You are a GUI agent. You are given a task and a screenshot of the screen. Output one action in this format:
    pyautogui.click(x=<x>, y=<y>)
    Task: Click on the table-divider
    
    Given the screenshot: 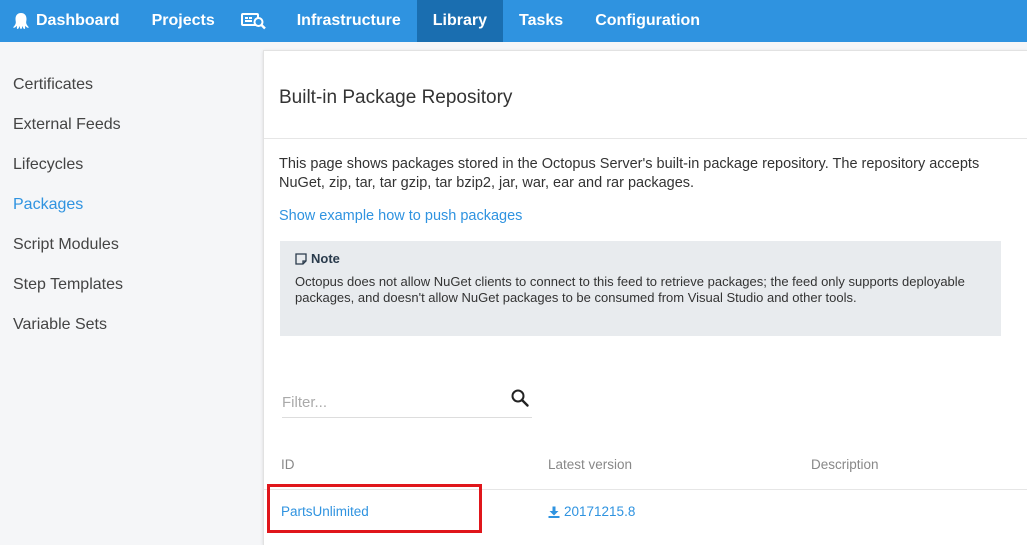 What is the action you would take?
    pyautogui.click(x=645, y=489)
    